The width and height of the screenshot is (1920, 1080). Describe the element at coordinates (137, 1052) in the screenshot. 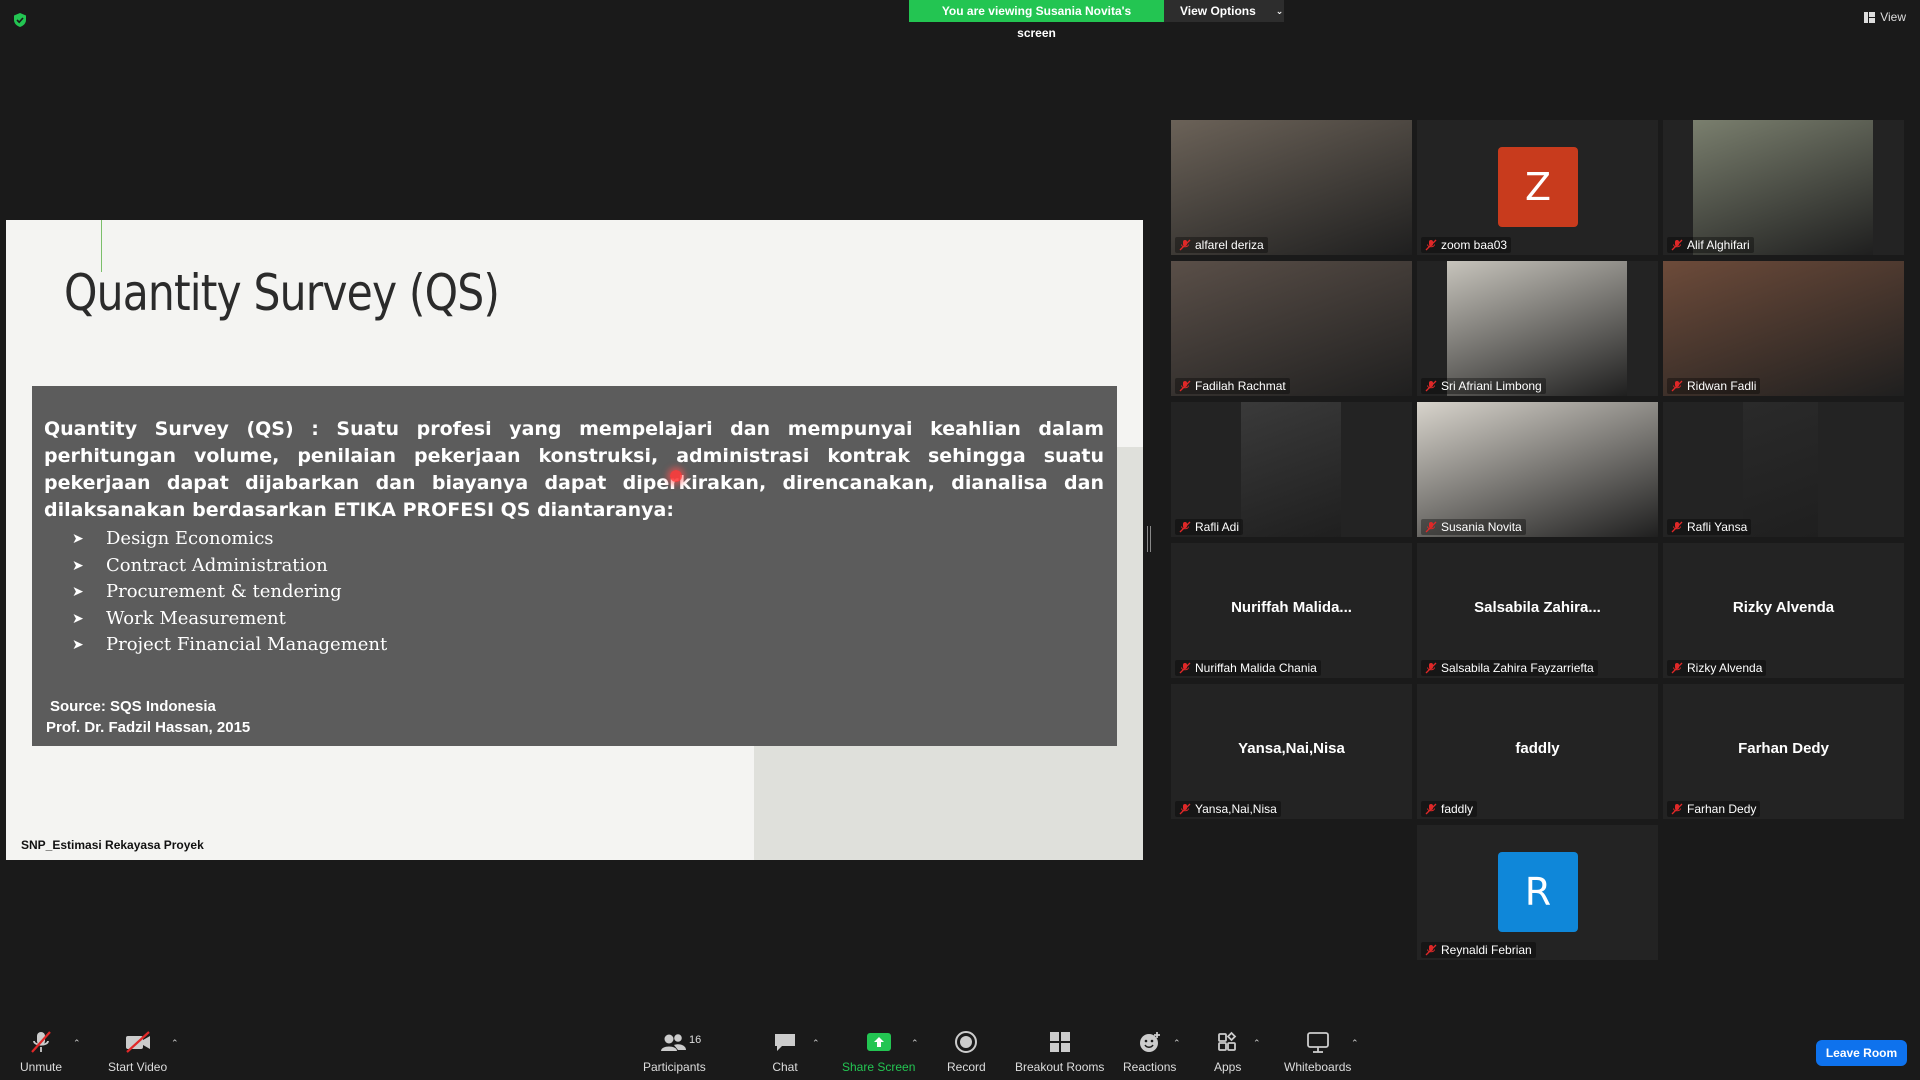

I see `start-video-button: Start Video` at that location.